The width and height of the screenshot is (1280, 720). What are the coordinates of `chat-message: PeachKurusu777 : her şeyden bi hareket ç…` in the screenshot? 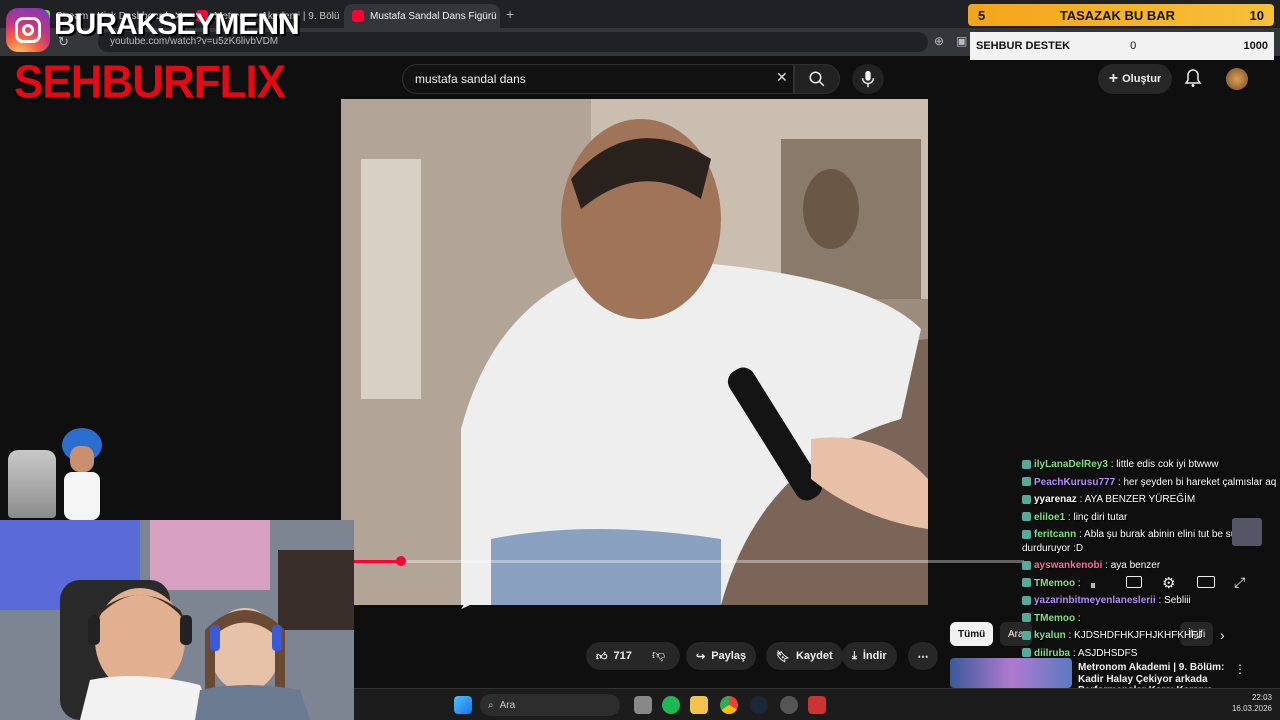 It's located at (1151, 483).